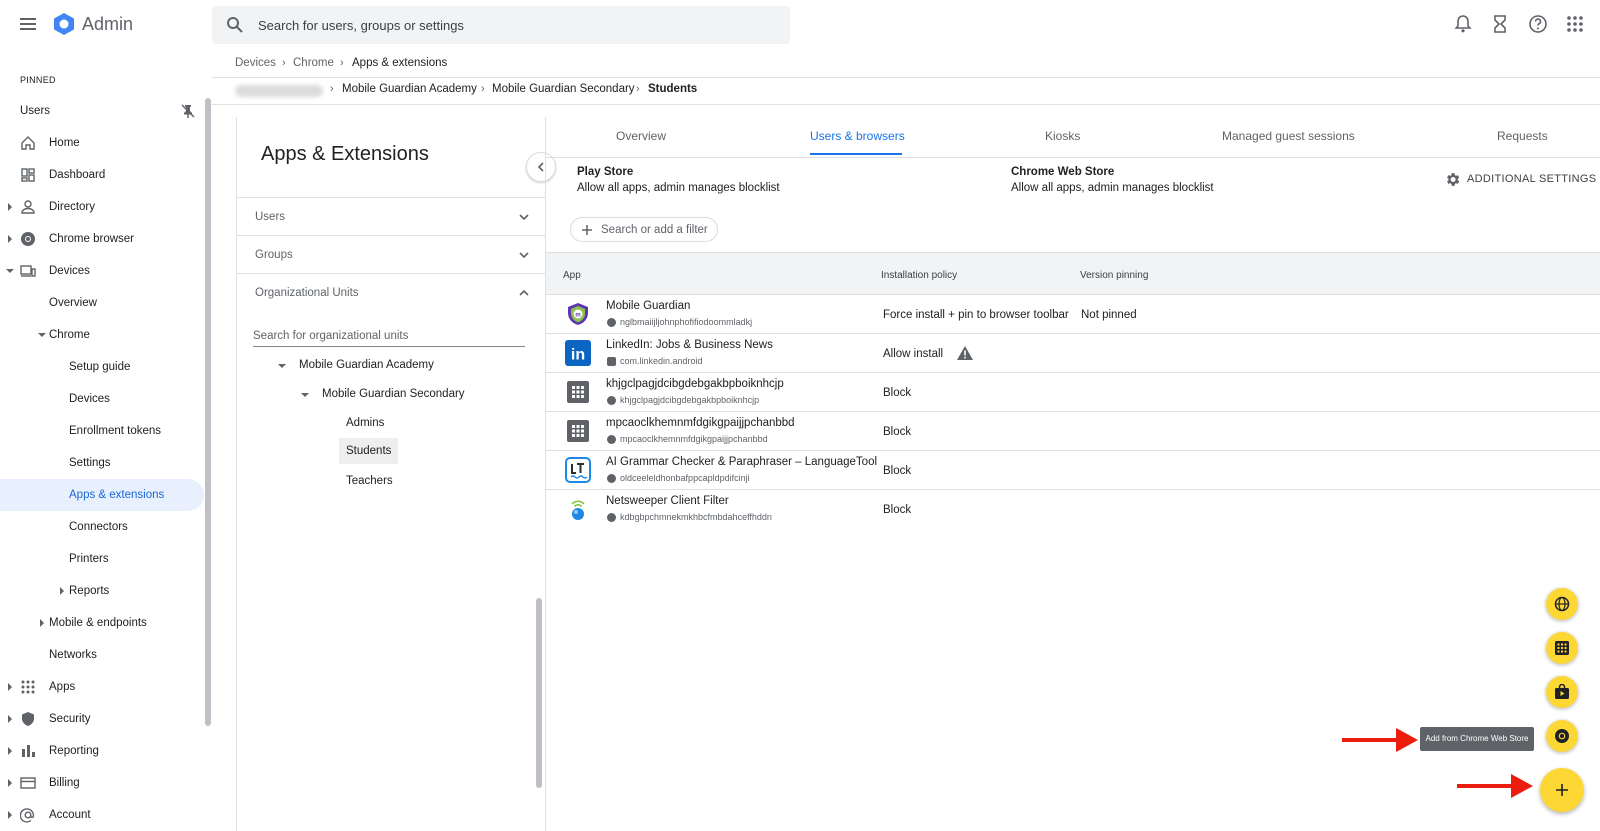  Describe the element at coordinates (644, 229) in the screenshot. I see `filter-chip: Search or add a filter` at that location.